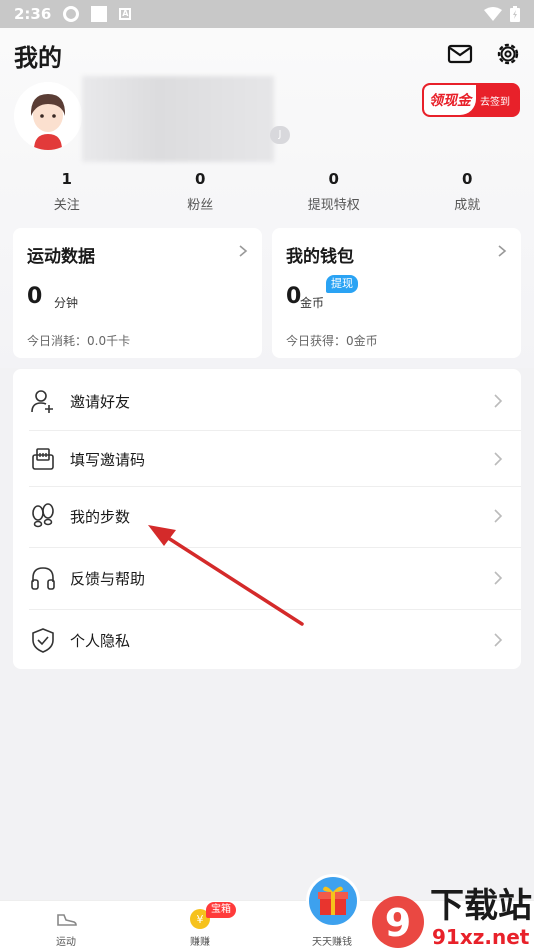  I want to click on mail-icon, so click(460, 54).